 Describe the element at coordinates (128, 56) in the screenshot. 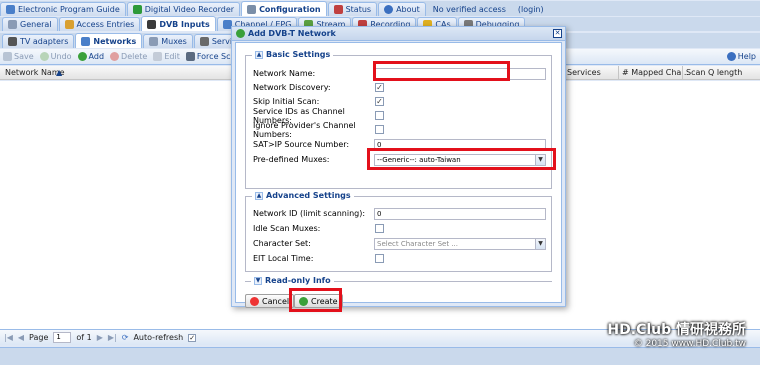

I see `delete-button: Delete` at that location.